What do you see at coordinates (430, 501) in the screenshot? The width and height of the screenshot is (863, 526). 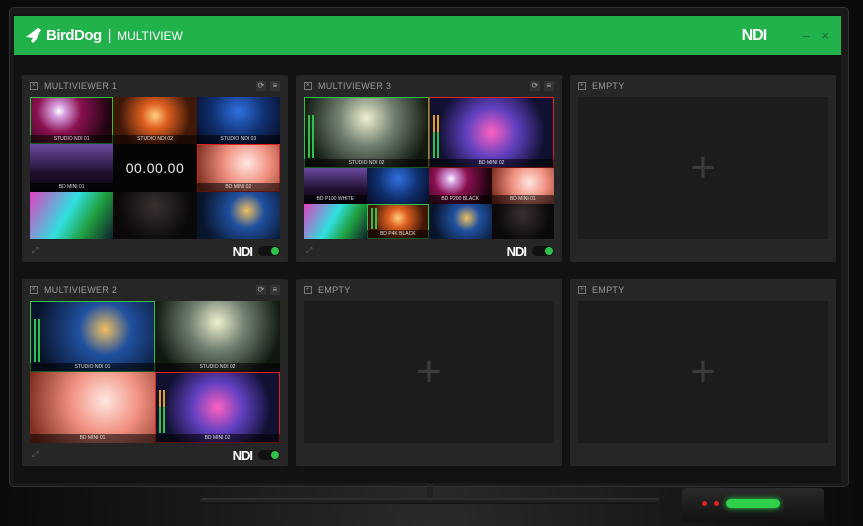 I see `tv-stand` at bounding box center [430, 501].